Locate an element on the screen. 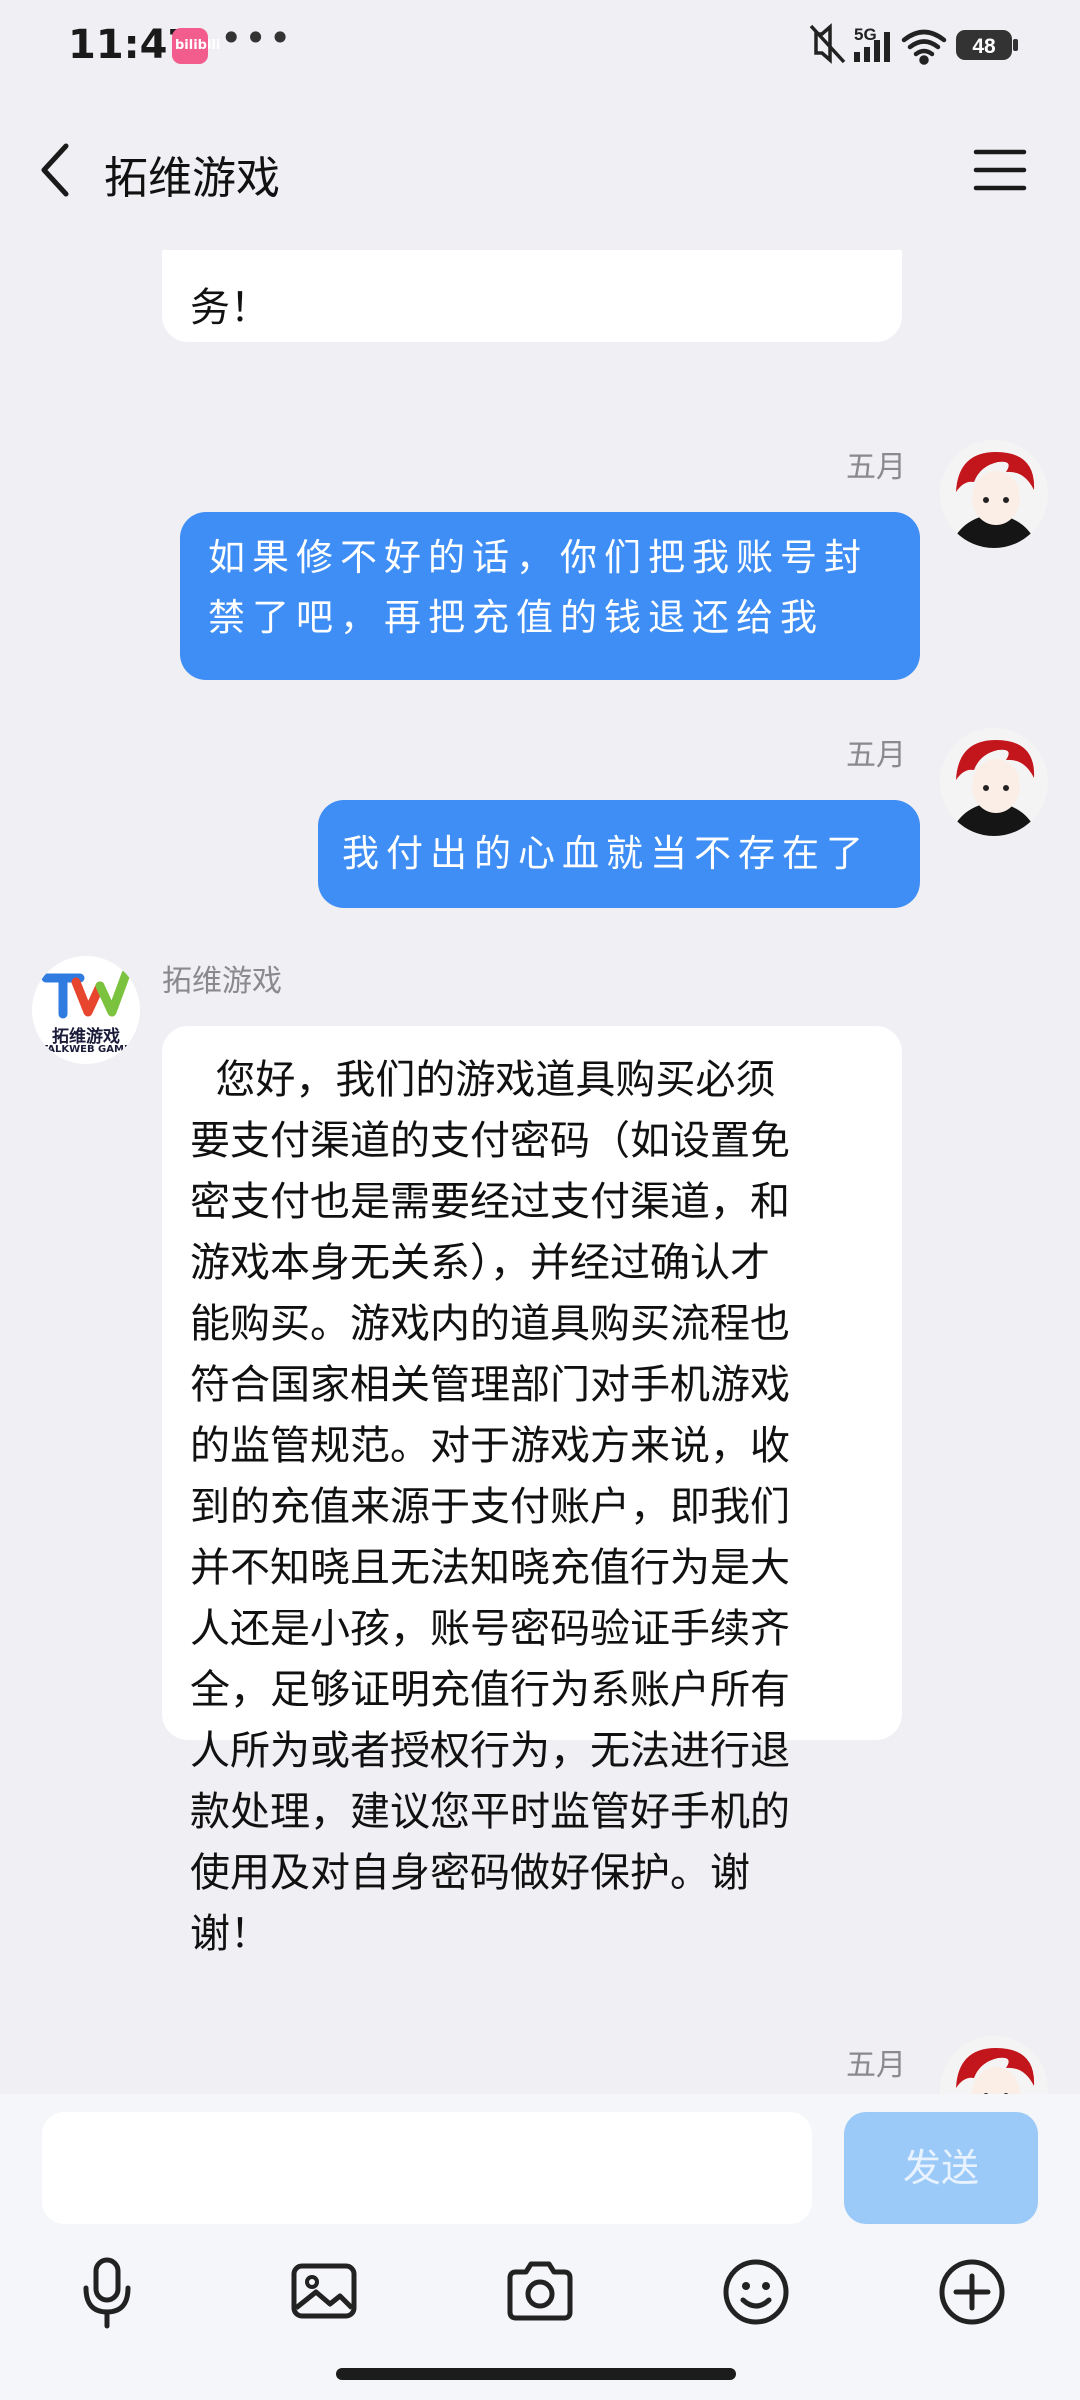 This screenshot has height=2400, width=1080. input-bar: 发送 is located at coordinates (540, 2247).